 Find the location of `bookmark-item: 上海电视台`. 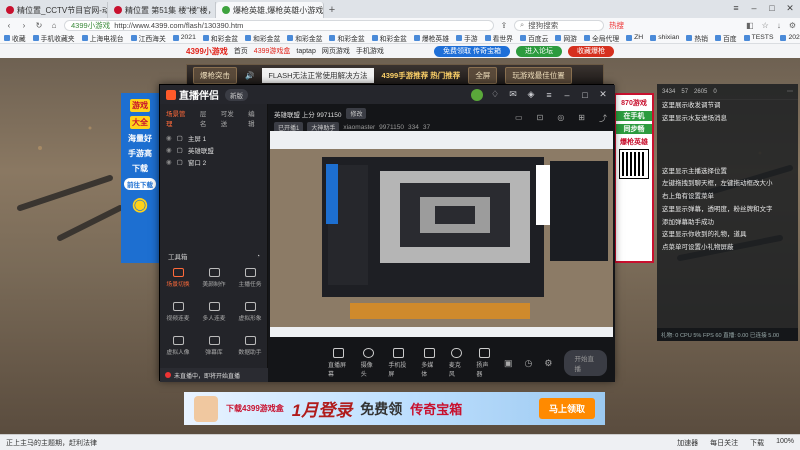

bookmark-item: 上海电视台 is located at coordinates (102, 38).